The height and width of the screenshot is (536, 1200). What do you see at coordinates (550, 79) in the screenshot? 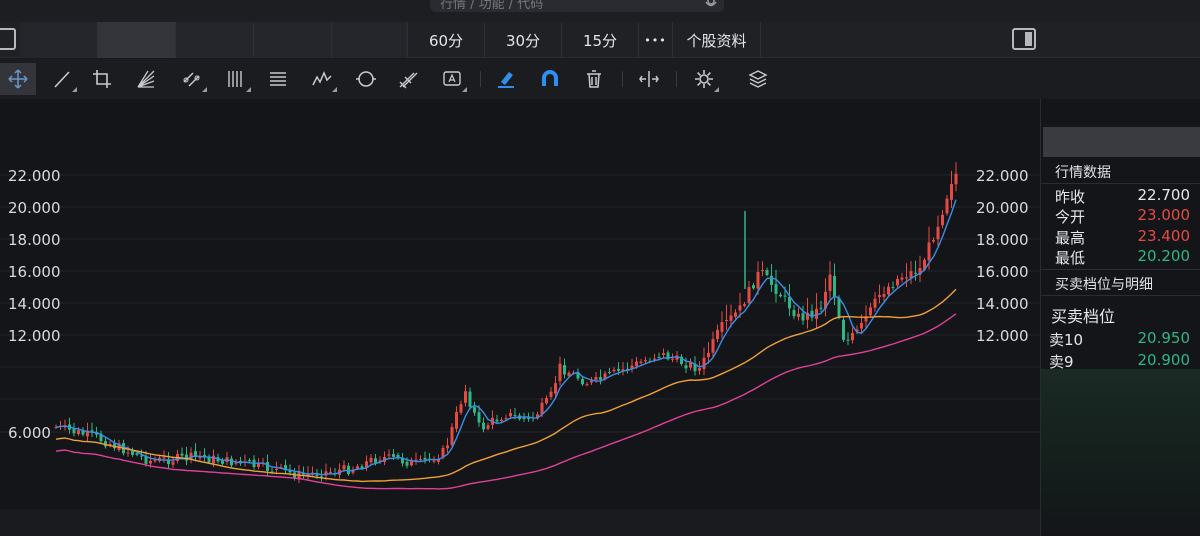
I see `magnet-icon` at bounding box center [550, 79].